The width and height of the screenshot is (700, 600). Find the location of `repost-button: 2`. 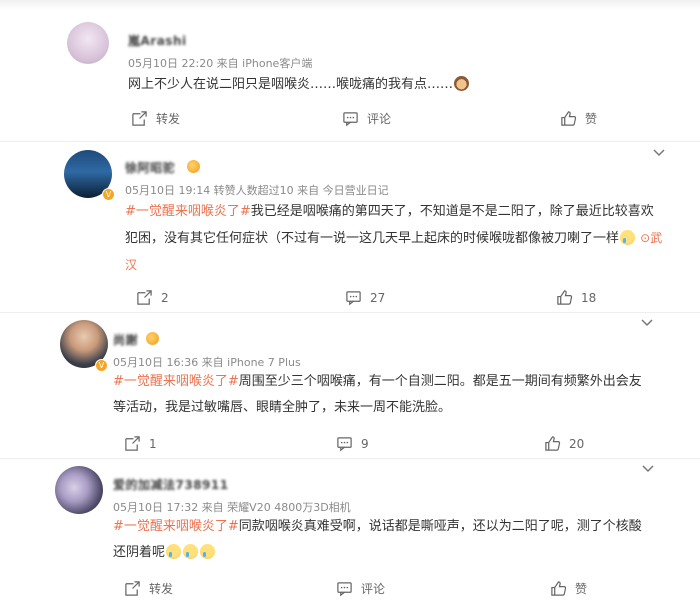

repost-button: 2 is located at coordinates (152, 297).